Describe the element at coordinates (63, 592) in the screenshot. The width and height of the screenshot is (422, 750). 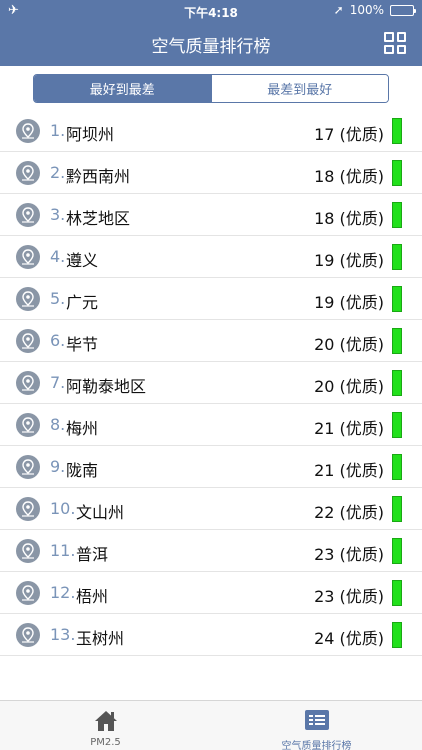
I see `rank-number: 12.` at that location.